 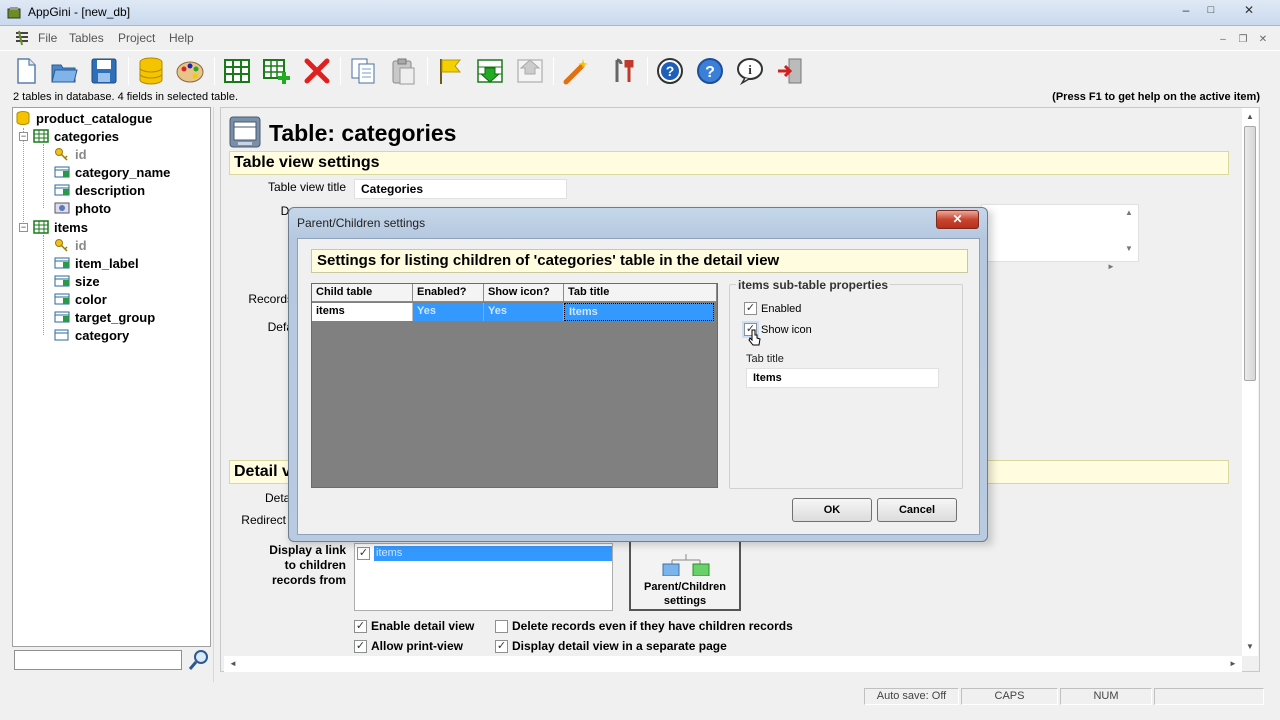 What do you see at coordinates (104, 317) in the screenshot?
I see `tree-field-target-group: target_group` at bounding box center [104, 317].